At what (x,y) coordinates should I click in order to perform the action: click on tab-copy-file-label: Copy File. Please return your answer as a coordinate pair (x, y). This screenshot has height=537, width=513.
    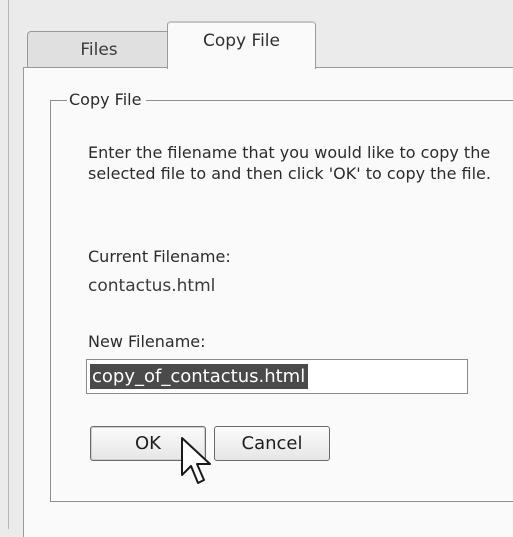
    Looking at the image, I should click on (241, 41).